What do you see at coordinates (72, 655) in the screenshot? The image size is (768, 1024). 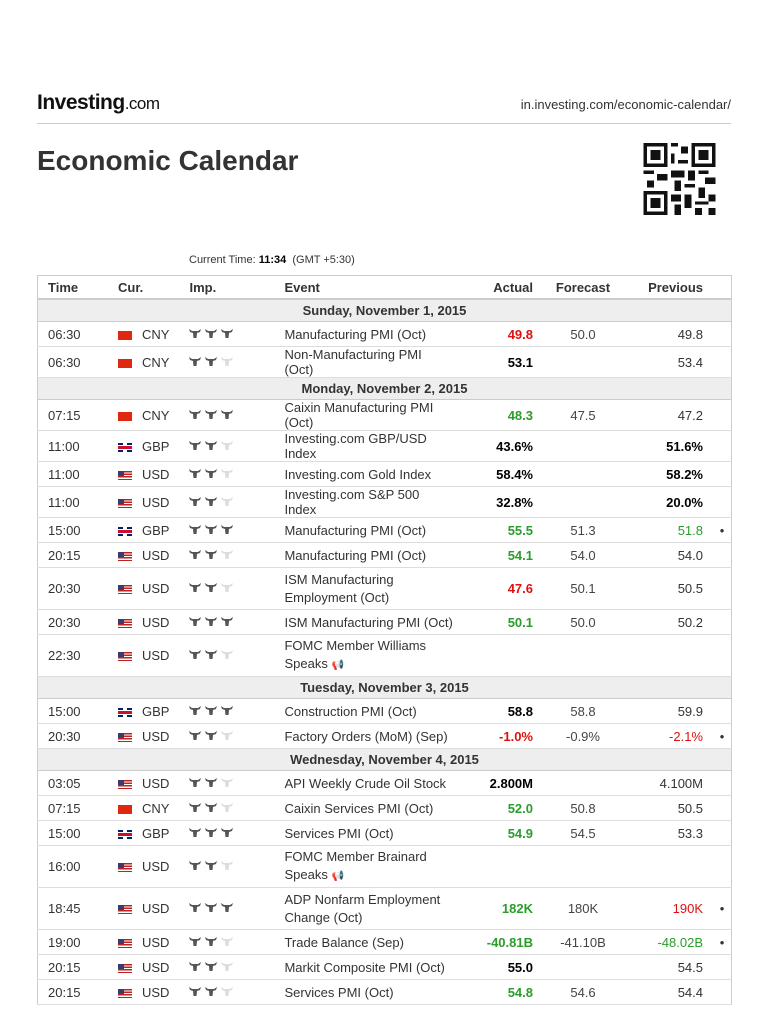 I see `event-time: 22:30` at bounding box center [72, 655].